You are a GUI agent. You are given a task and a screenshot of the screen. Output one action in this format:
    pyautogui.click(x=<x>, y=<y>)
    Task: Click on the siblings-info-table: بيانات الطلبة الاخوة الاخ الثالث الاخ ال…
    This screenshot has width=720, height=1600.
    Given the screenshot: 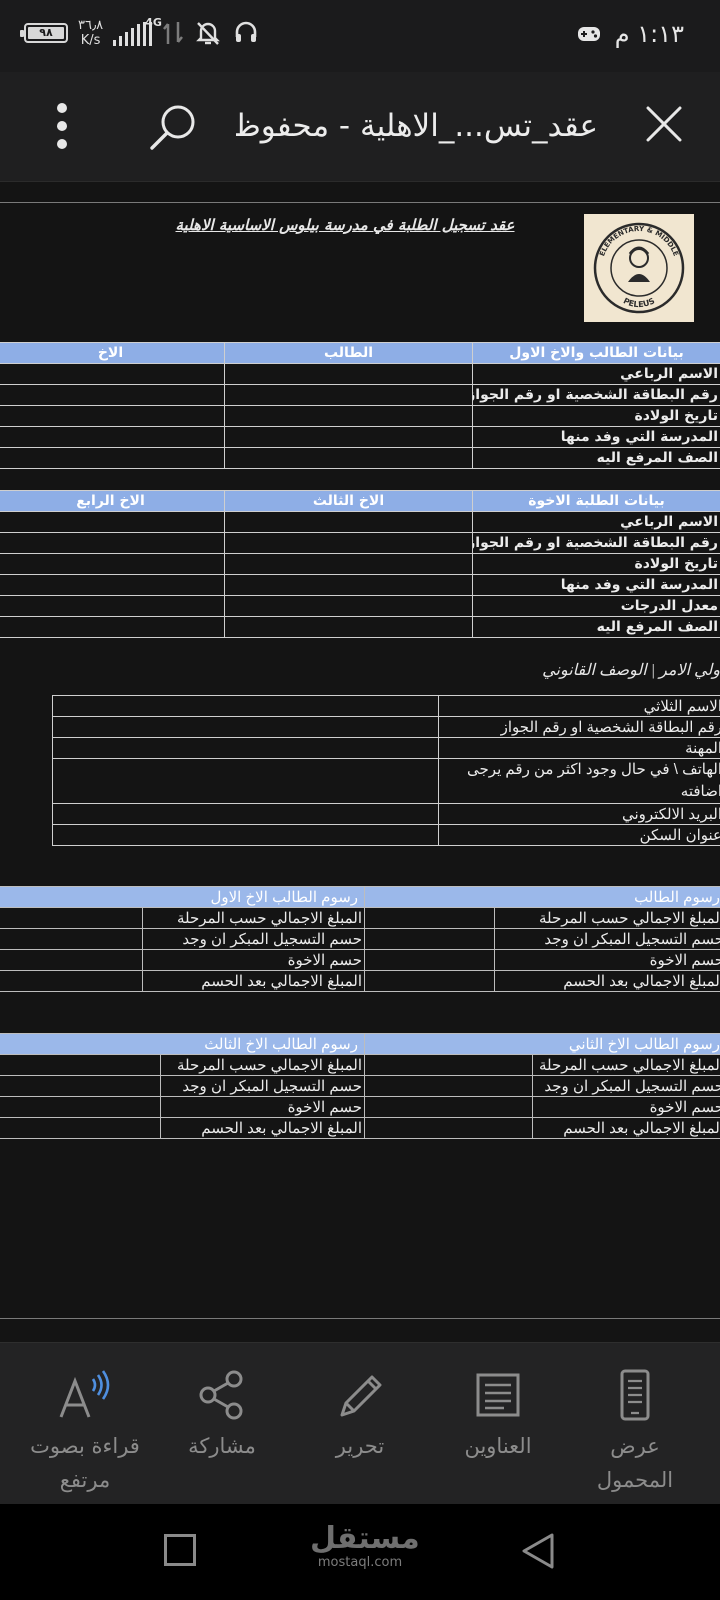 What is the action you would take?
    pyautogui.click(x=360, y=564)
    